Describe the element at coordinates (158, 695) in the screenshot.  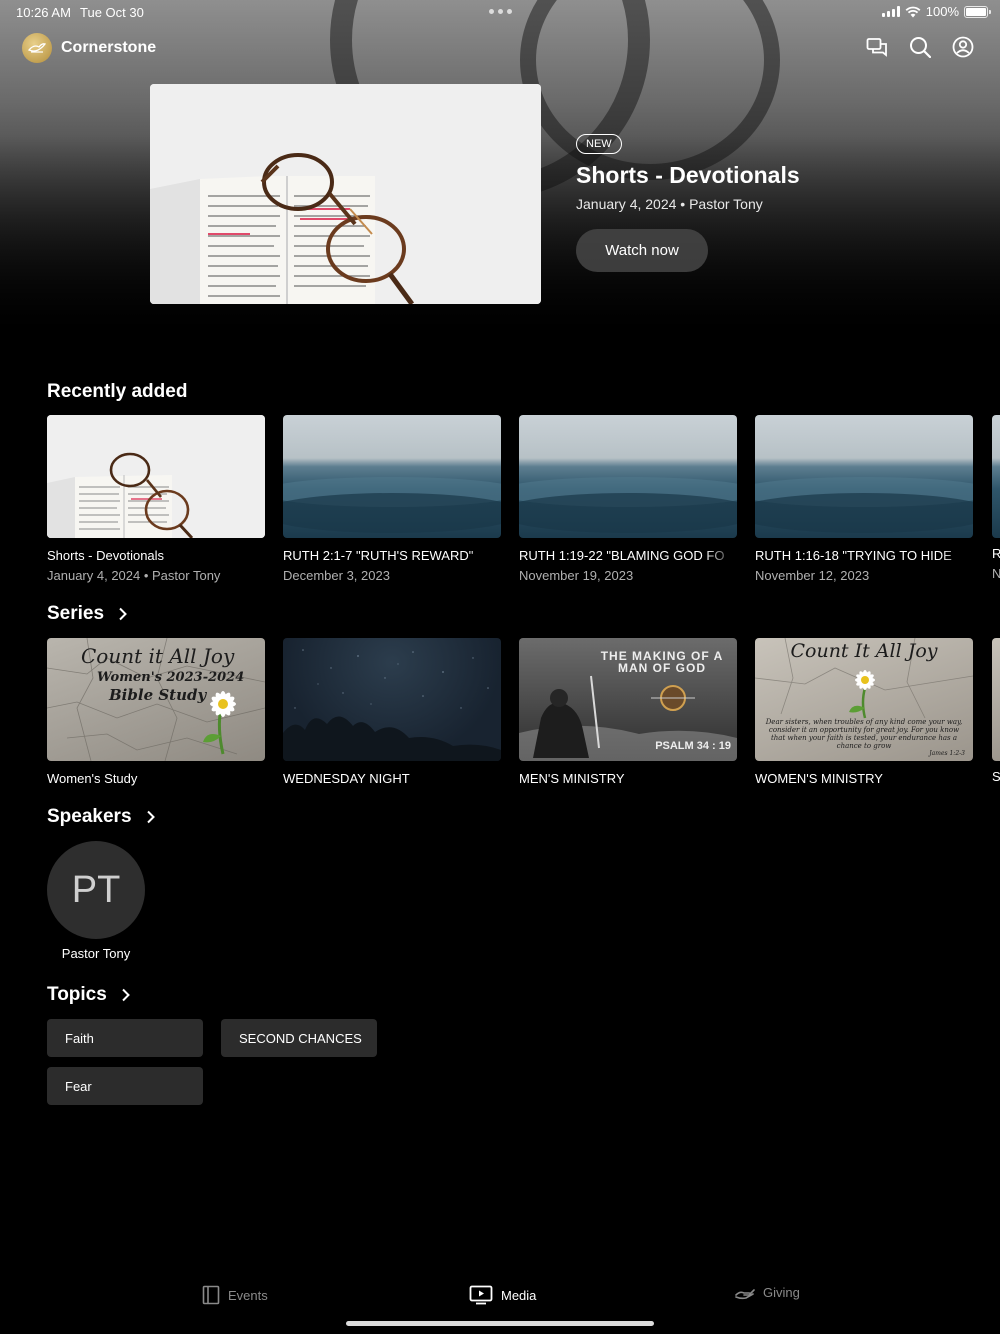
I see `series-art-text: Bible Study` at that location.